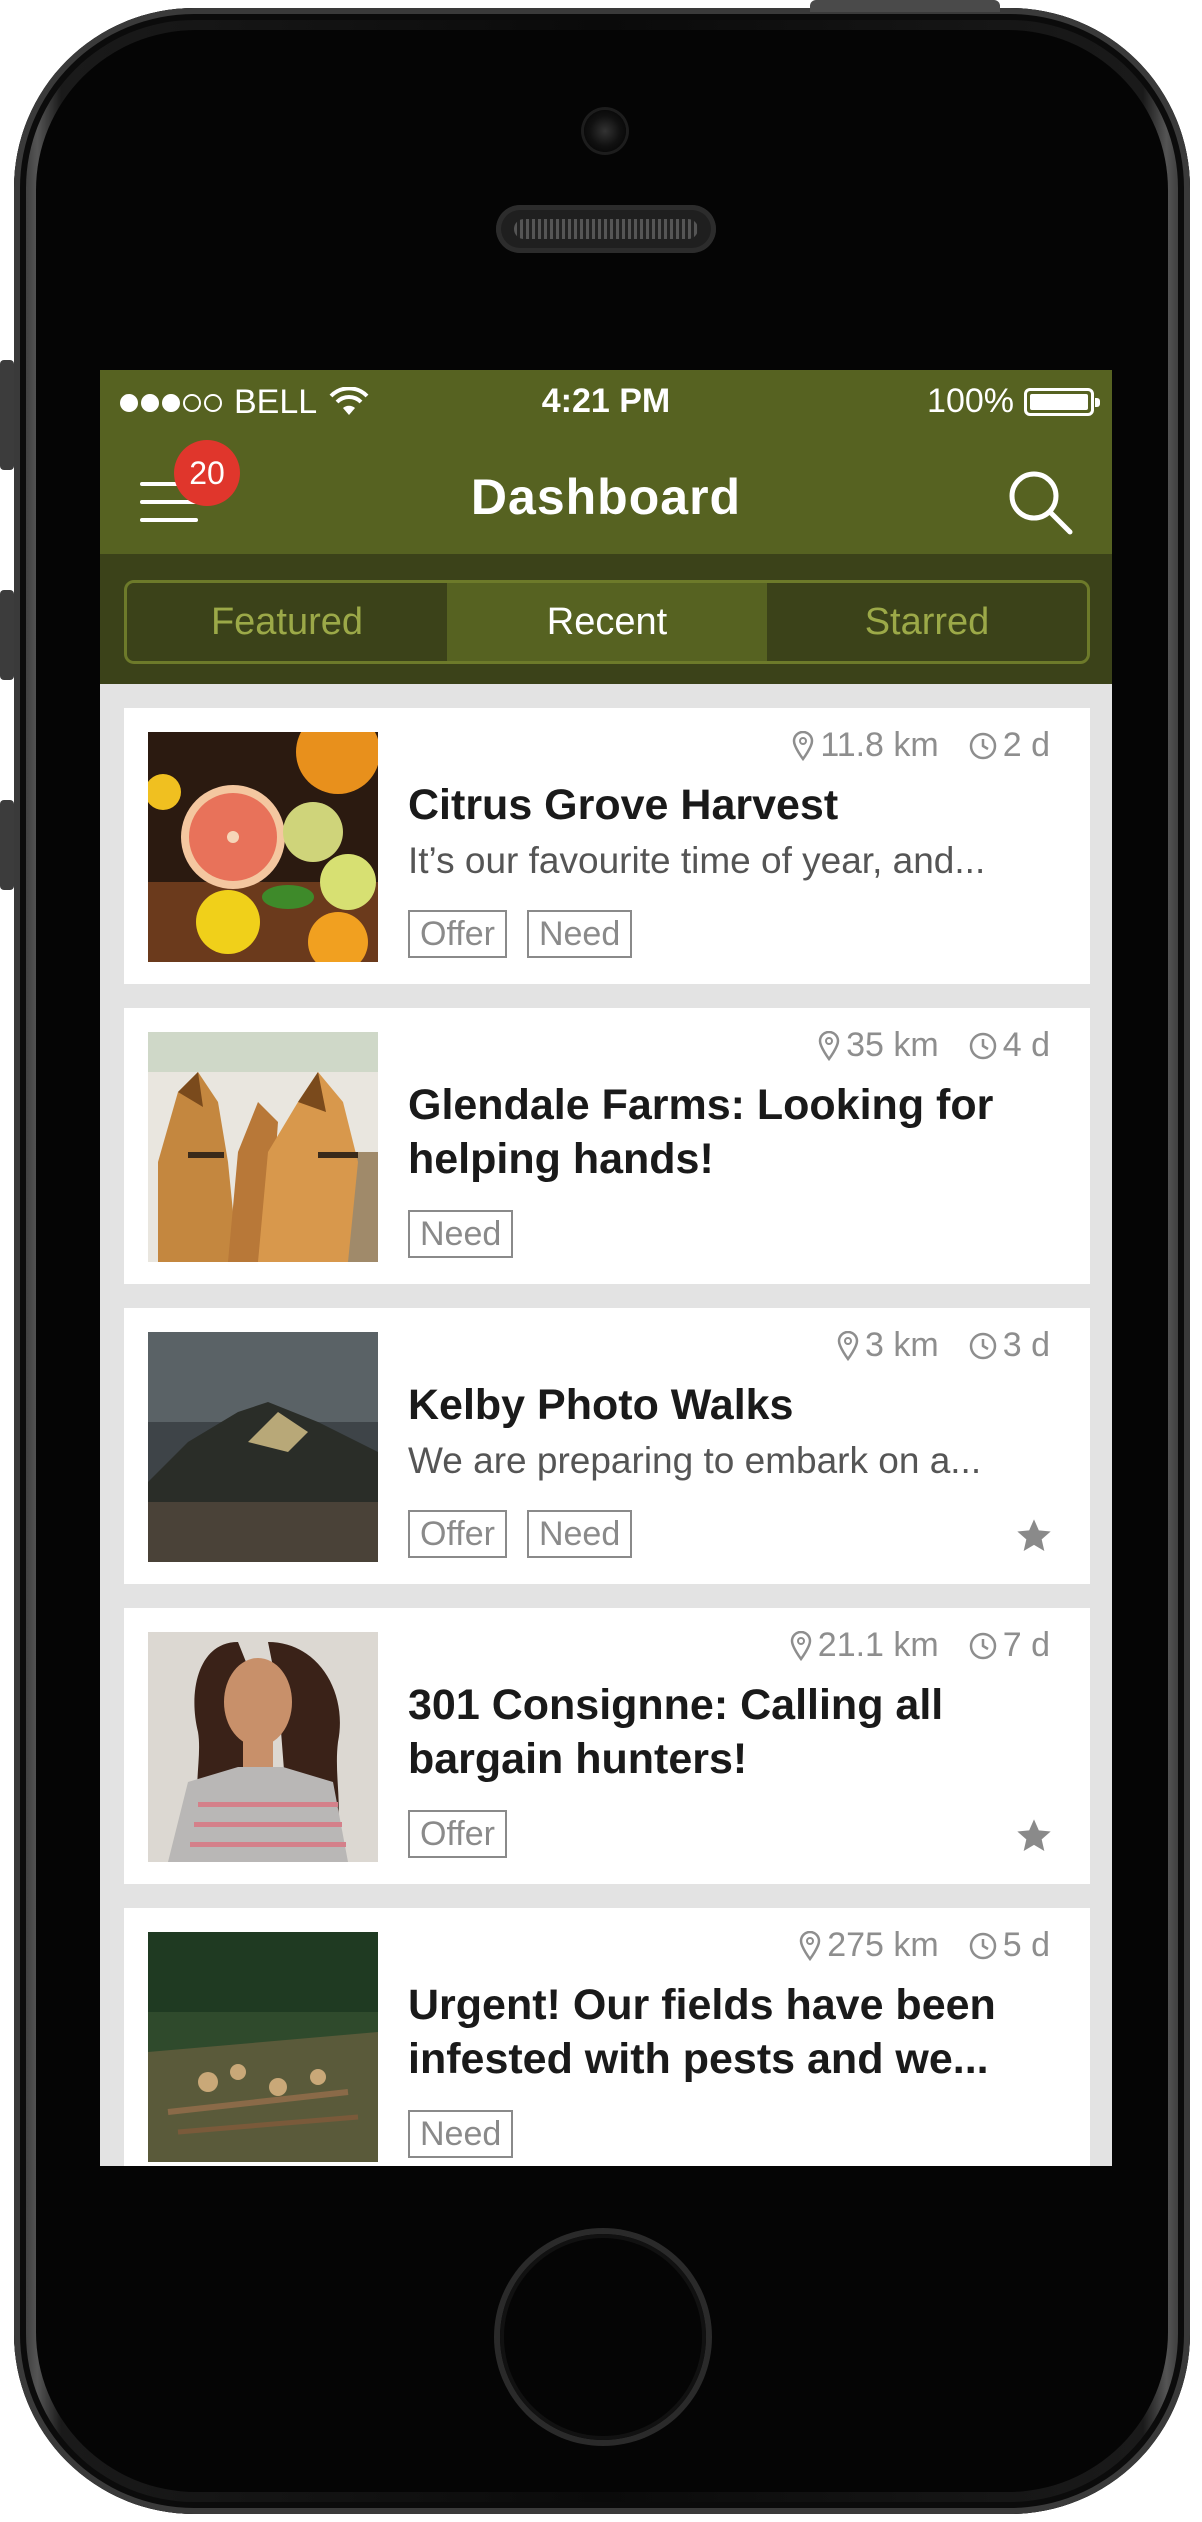 The image size is (1202, 2522). What do you see at coordinates (7, 415) in the screenshot?
I see `mute-switch` at bounding box center [7, 415].